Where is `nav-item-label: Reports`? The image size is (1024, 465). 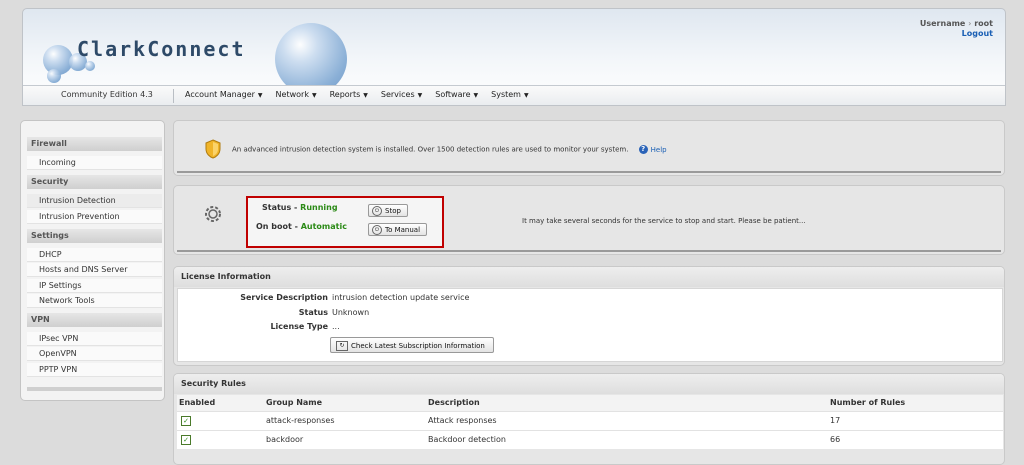 nav-item-label: Reports is located at coordinates (345, 94).